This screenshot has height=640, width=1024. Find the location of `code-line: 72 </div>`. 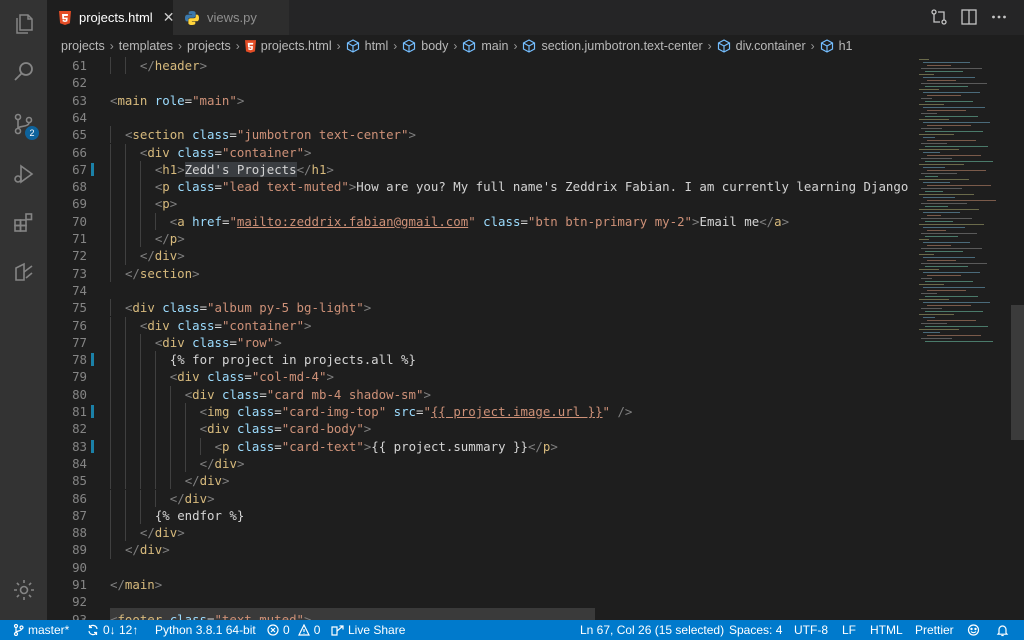

code-line: 72 </div> is located at coordinates (481, 256).